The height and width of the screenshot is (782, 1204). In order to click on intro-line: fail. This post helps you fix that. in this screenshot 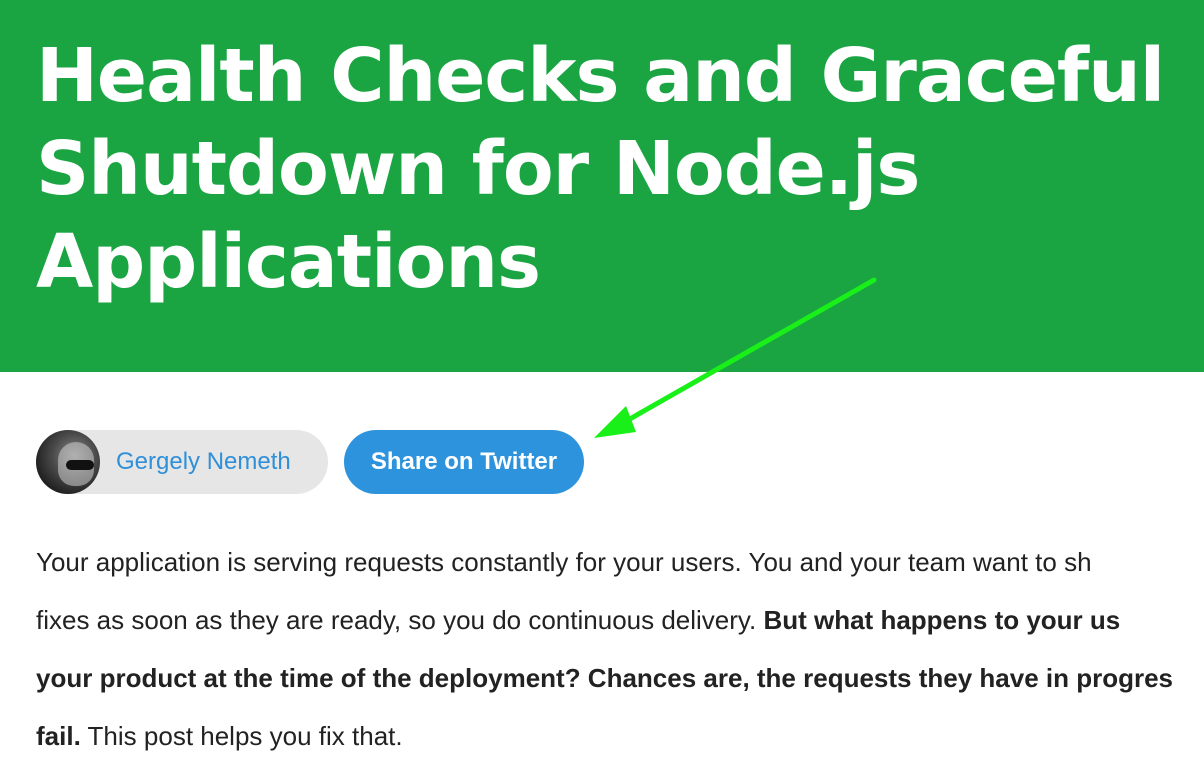, I will do `click(620, 736)`.